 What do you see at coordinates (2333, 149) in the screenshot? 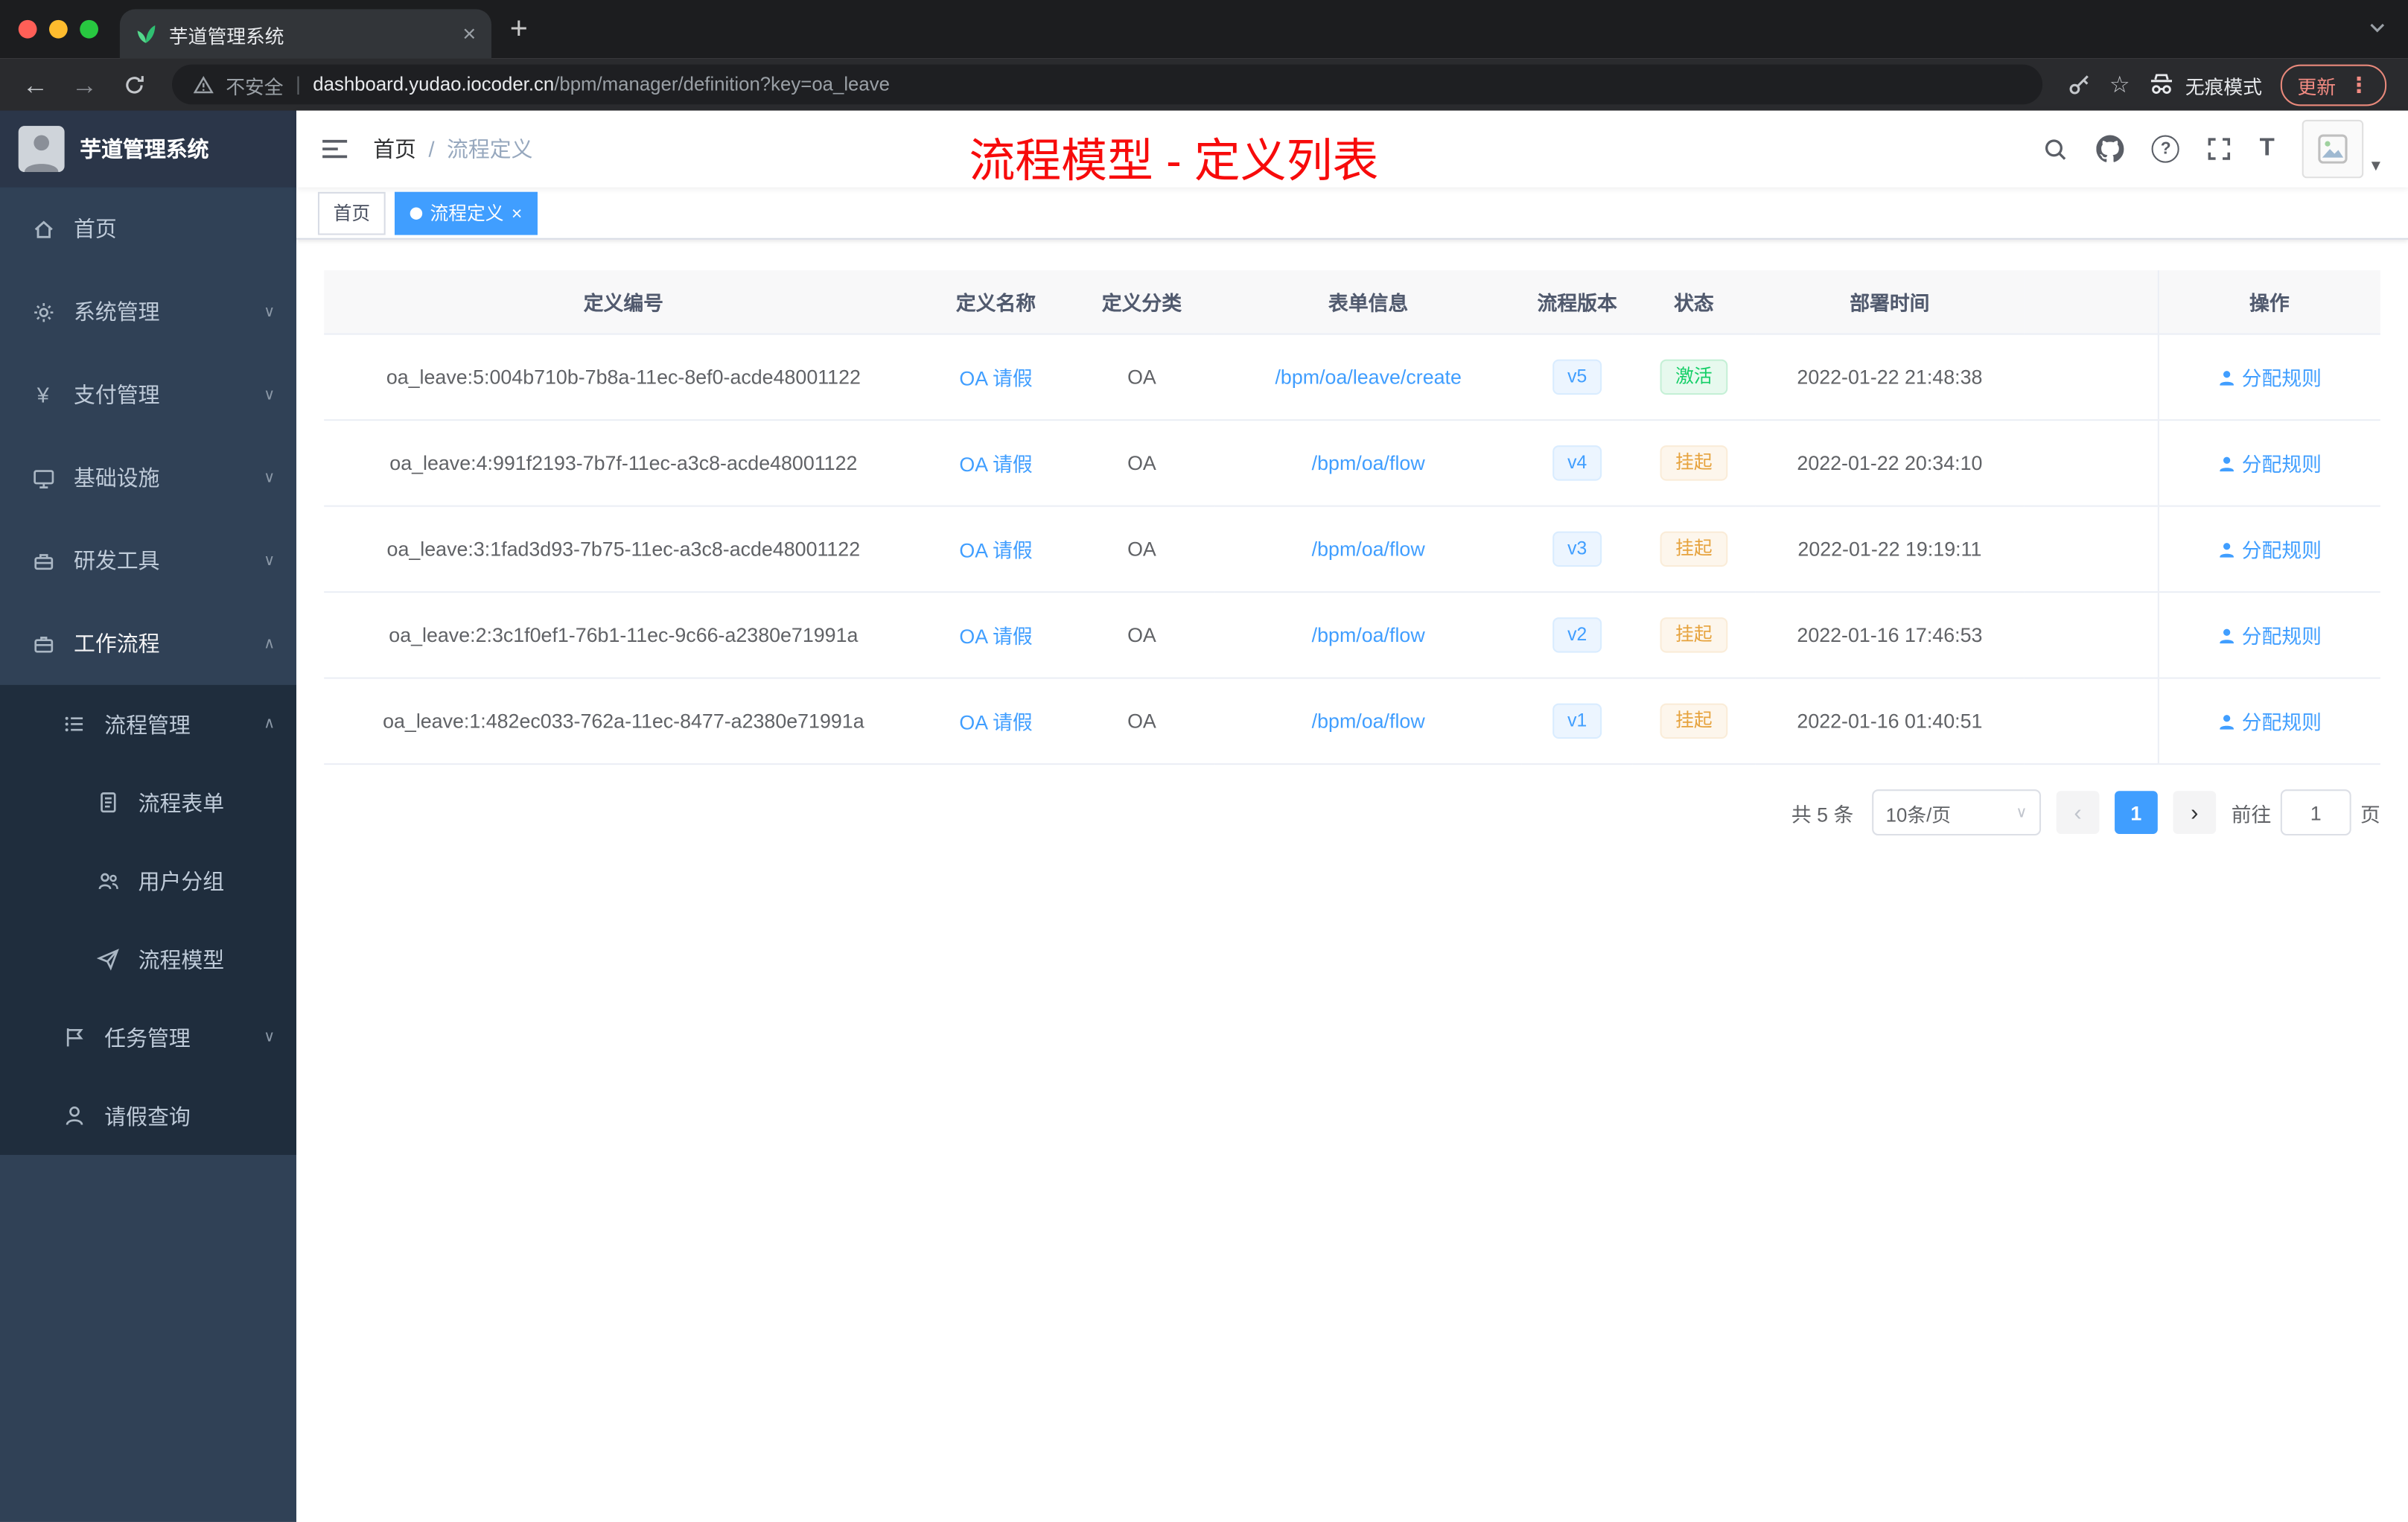
I see `avatar` at bounding box center [2333, 149].